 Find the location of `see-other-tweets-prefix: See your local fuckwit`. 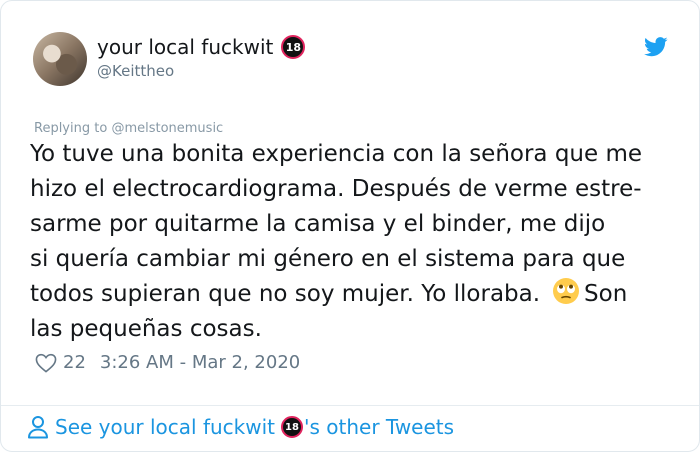

see-other-tweets-prefix: See your local fuckwit is located at coordinates (165, 427).